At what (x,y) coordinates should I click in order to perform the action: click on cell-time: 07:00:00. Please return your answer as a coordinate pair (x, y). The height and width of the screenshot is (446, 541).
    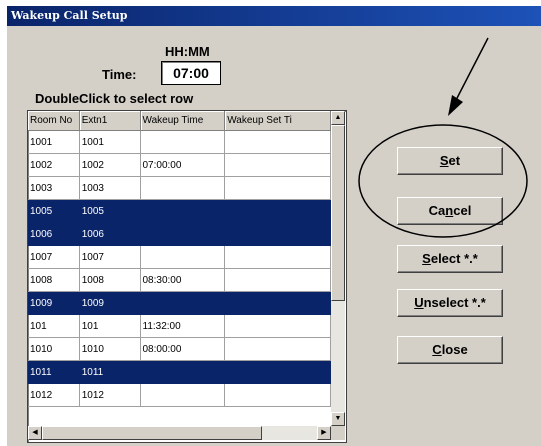
    Looking at the image, I should click on (183, 165).